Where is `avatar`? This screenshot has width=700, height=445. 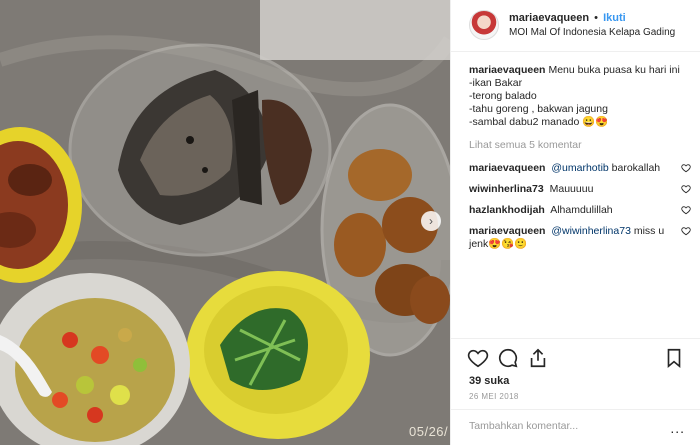
avatar is located at coordinates (484, 25).